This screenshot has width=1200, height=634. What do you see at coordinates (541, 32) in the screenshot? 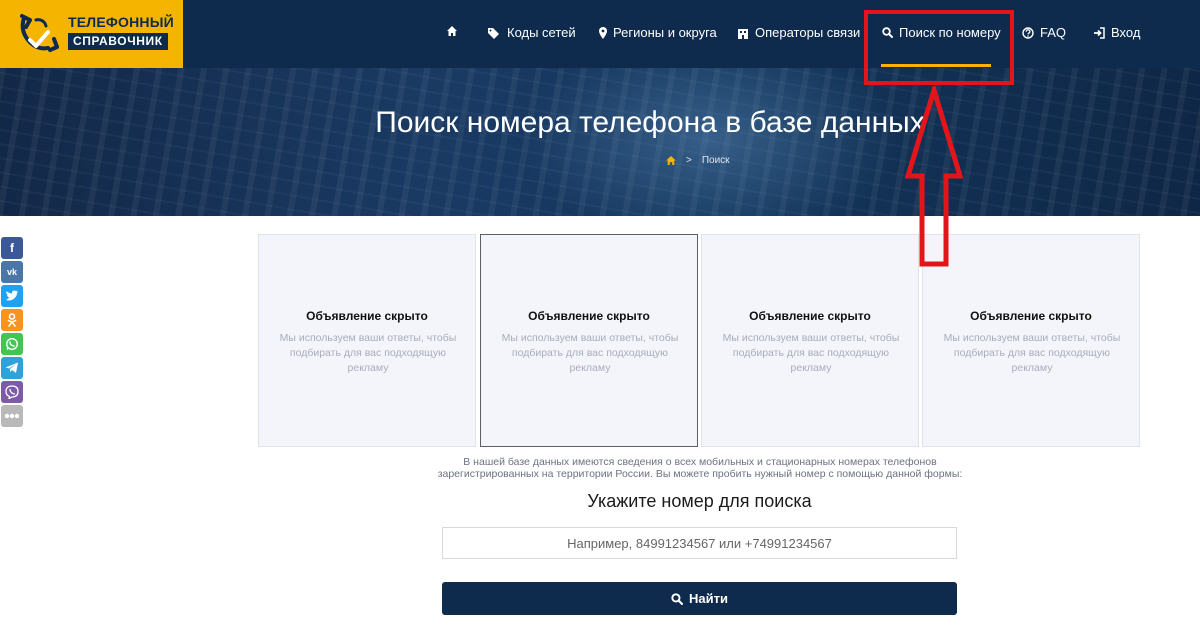
I see `nav-label: Коды сетей` at bounding box center [541, 32].